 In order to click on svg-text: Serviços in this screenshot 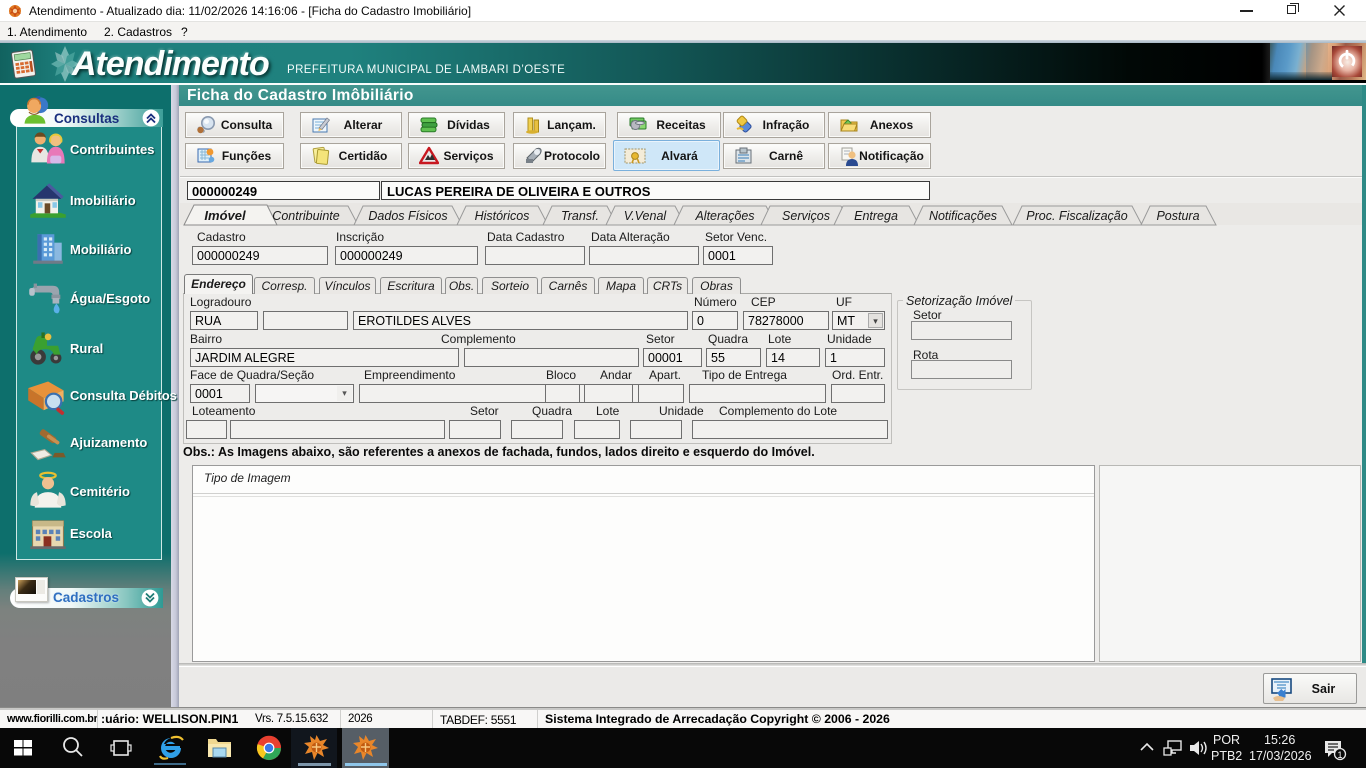, I will do `click(806, 216)`.